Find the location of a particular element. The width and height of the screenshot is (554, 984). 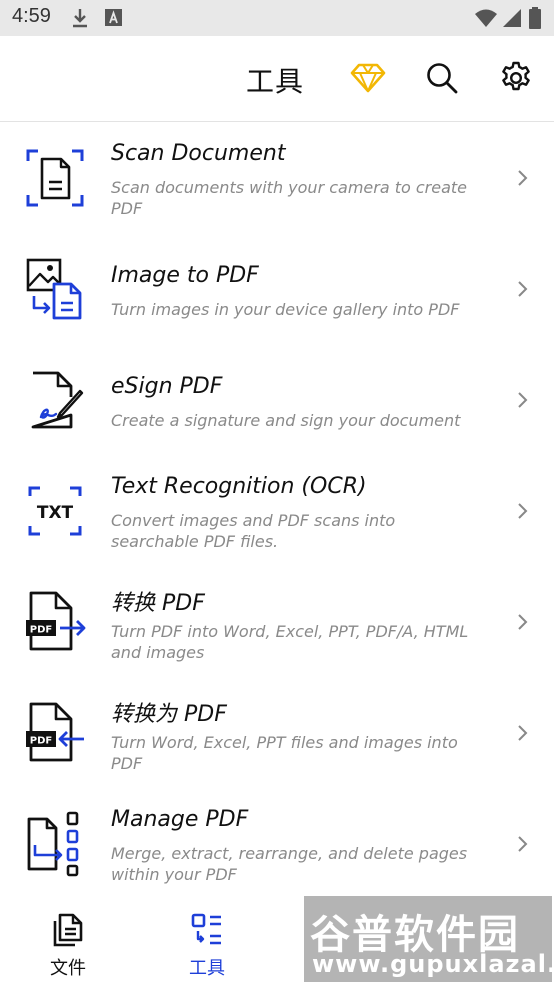

cellular-icon is located at coordinates (512, 18).